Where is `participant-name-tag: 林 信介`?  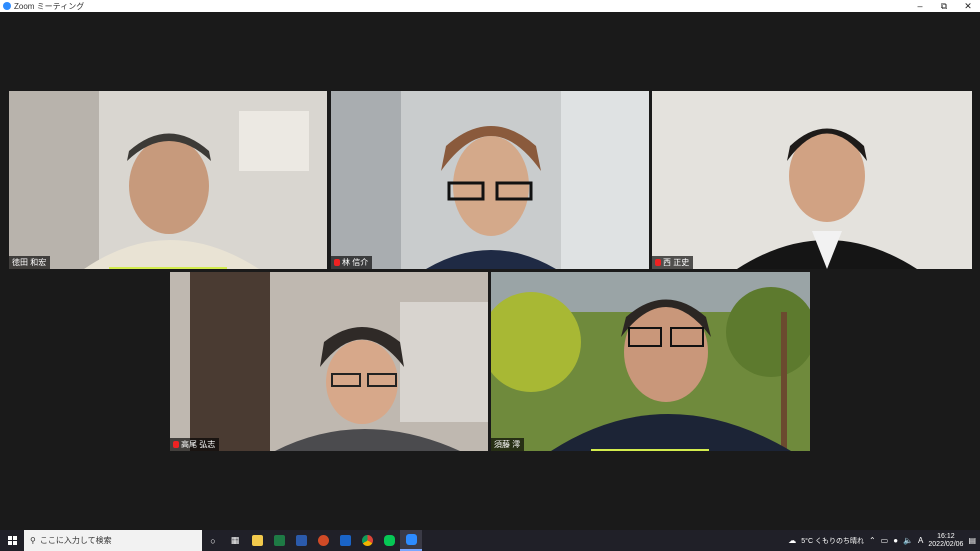
participant-name-tag: 林 信介 is located at coordinates (352, 262).